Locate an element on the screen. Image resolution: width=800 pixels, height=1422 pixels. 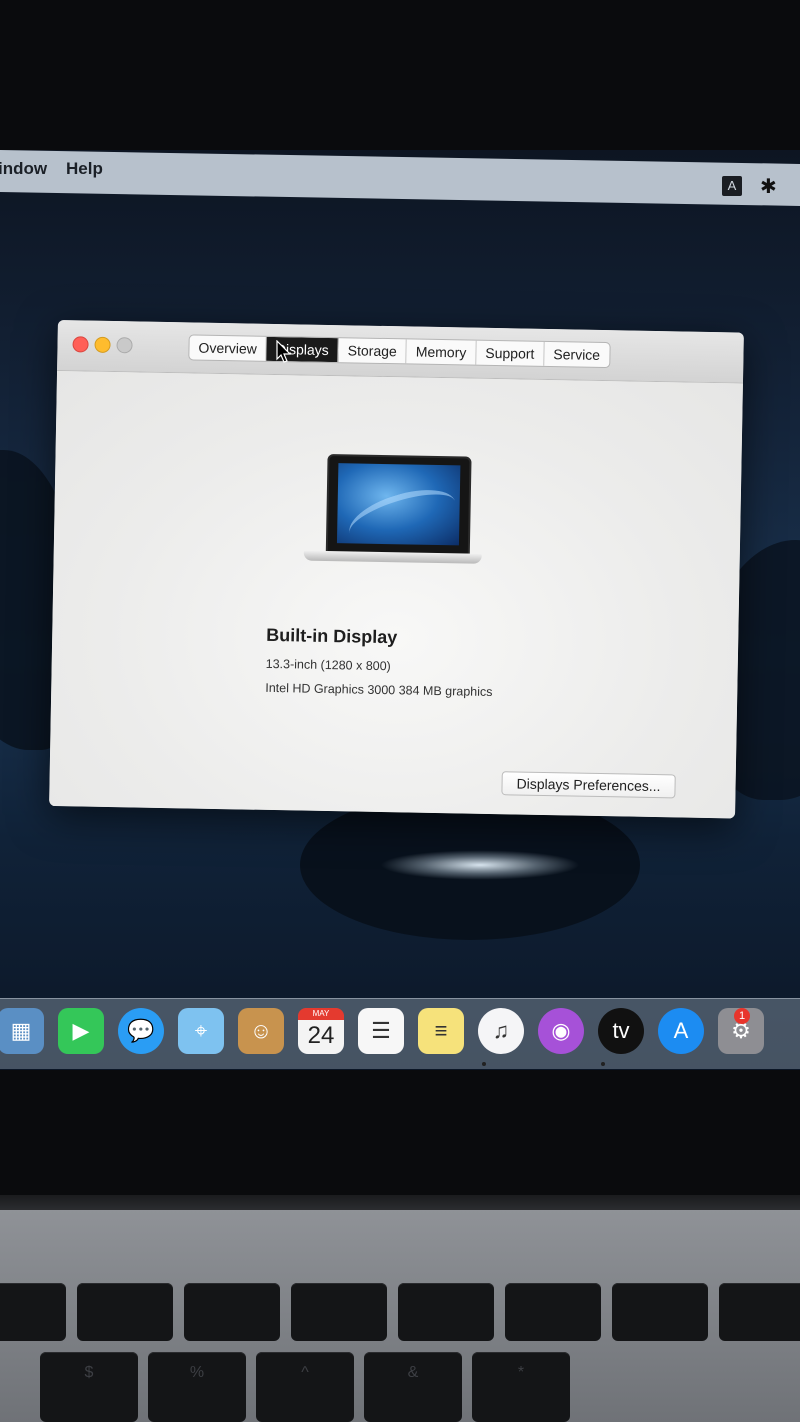
tab-memory: Memory is located at coordinates (441, 352).